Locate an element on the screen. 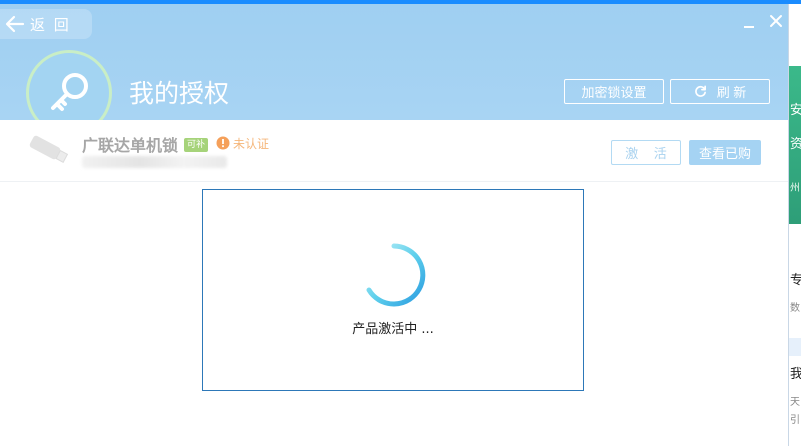  page-title: 我的授权 is located at coordinates (179, 93).